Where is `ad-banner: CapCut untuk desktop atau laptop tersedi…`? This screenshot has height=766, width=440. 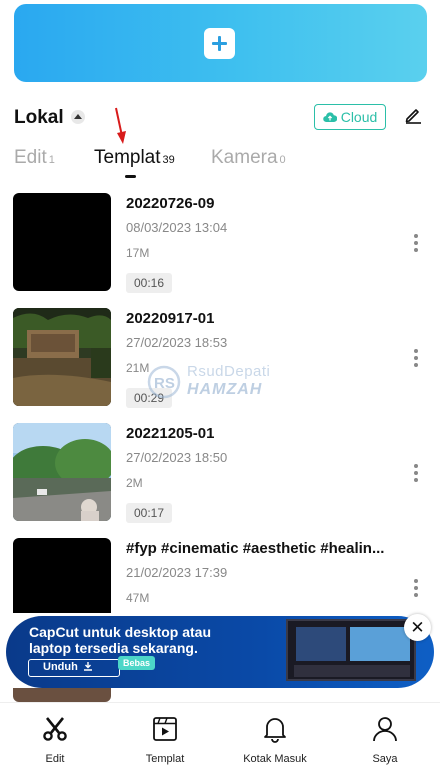
ad-banner: CapCut untuk desktop atau laptop tersedi… is located at coordinates (220, 652).